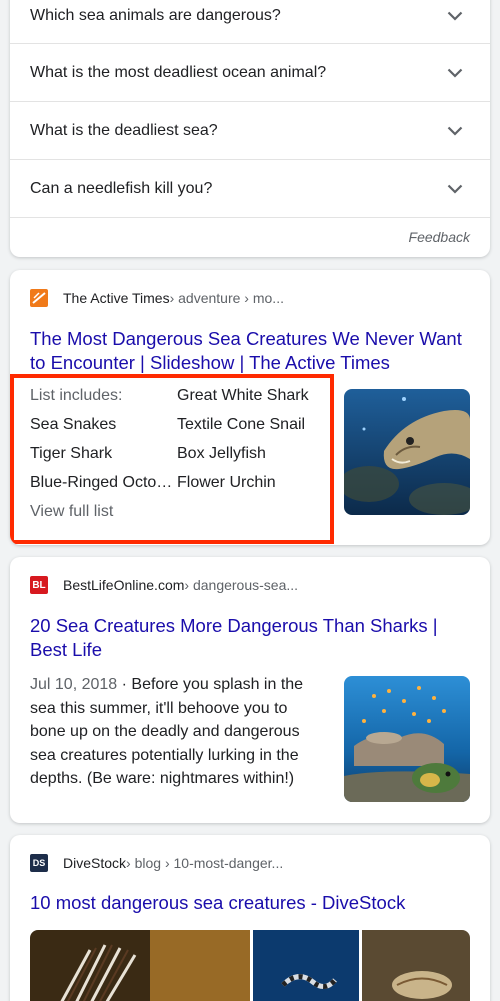 Image resolution: width=500 pixels, height=1001 pixels. I want to click on paa-question-2: What is the most deadliest ocean animal?, so click(250, 73).